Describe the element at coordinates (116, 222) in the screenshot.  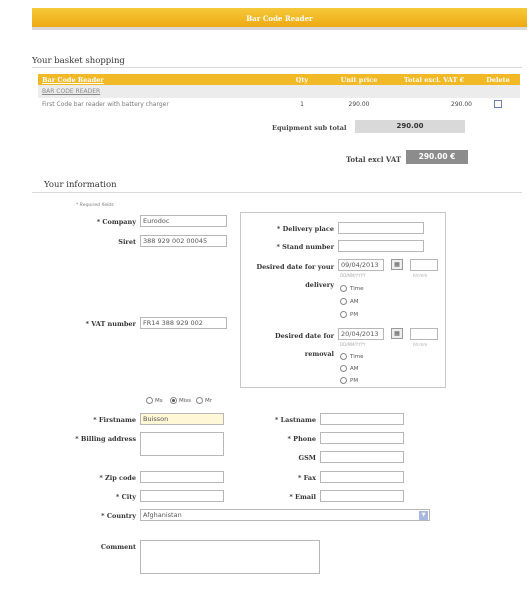
I see `company-label: * Company` at that location.